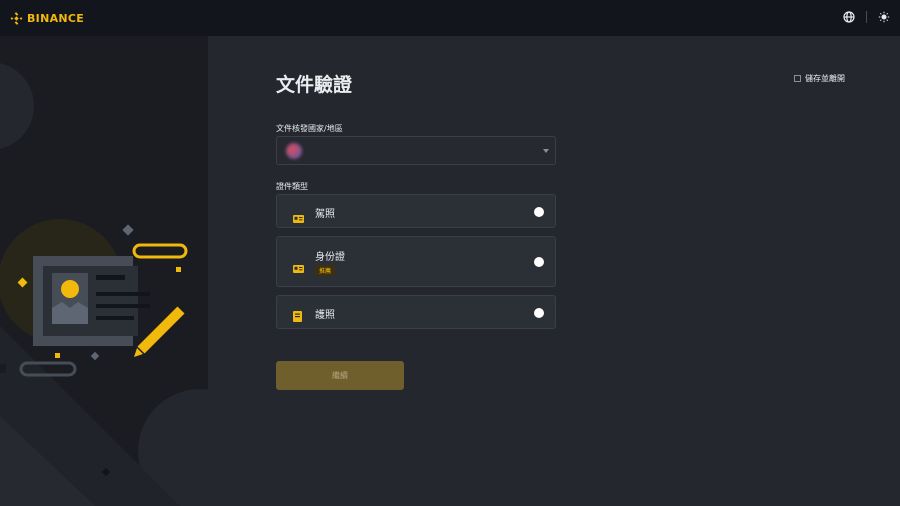 This screenshot has height=506, width=900. Describe the element at coordinates (416, 312) in the screenshot. I see `option-passport: 護照` at that location.